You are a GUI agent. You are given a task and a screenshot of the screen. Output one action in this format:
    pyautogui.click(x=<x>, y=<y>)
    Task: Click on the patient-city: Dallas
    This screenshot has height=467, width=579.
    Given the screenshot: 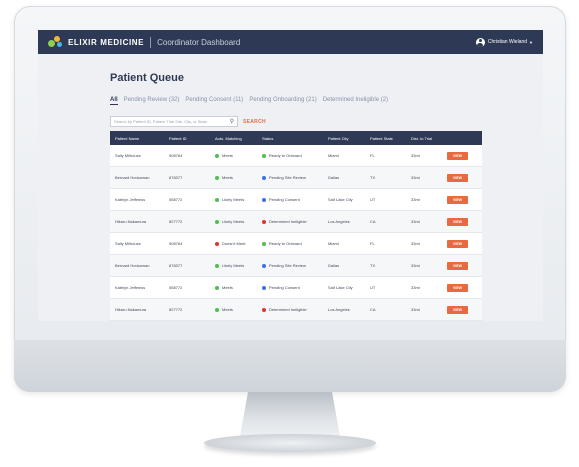 What is the action you would take?
    pyautogui.click(x=334, y=177)
    